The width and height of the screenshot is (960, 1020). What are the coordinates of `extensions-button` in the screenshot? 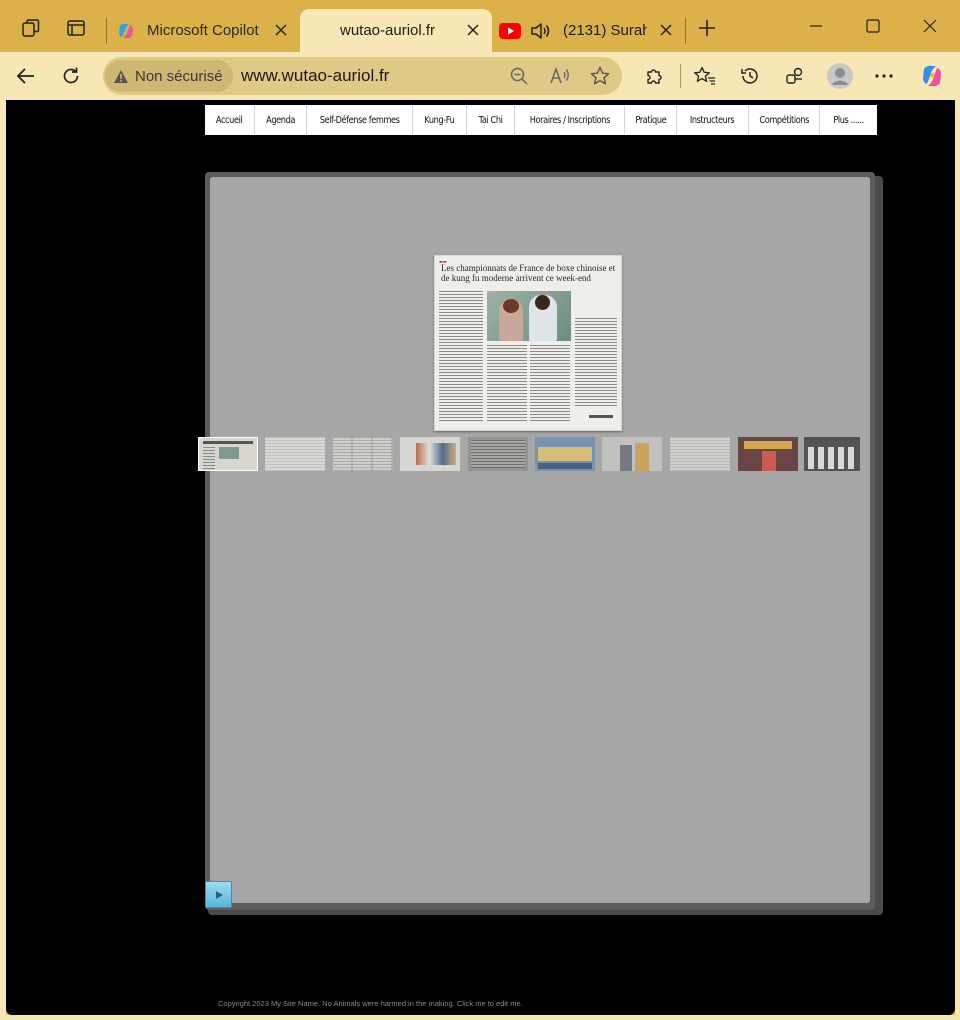 It's located at (654, 76).